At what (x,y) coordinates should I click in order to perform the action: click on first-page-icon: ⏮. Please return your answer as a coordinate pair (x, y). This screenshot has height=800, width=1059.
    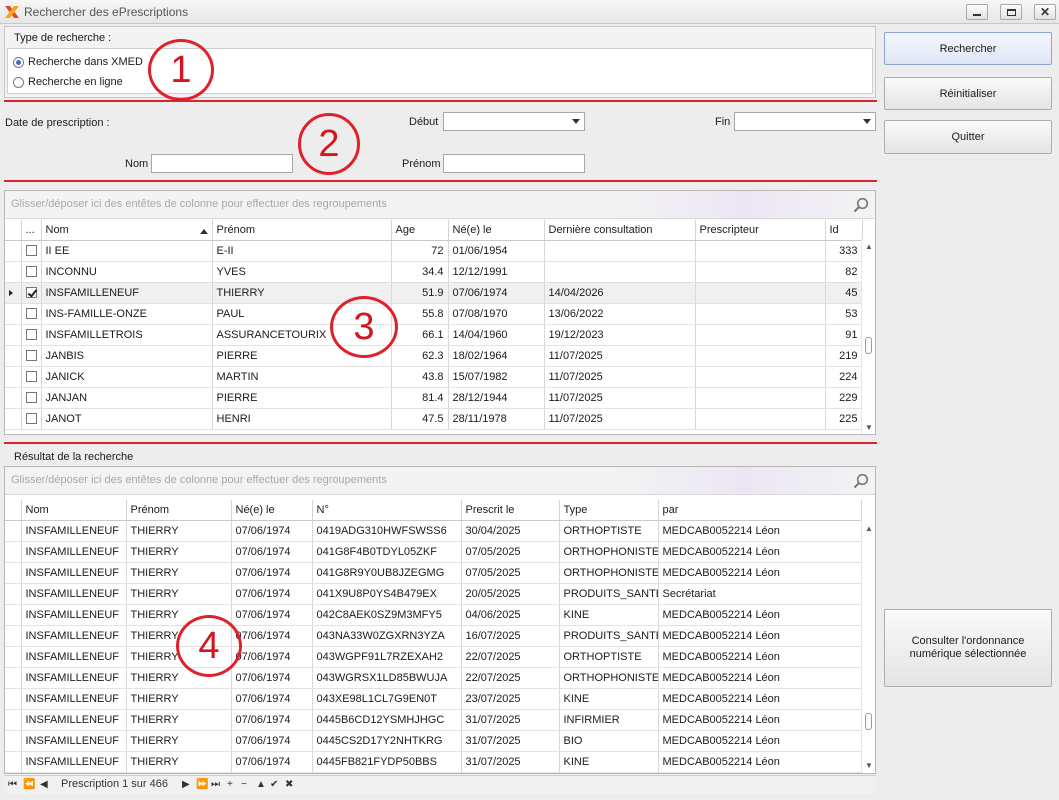
    Looking at the image, I should click on (12, 784).